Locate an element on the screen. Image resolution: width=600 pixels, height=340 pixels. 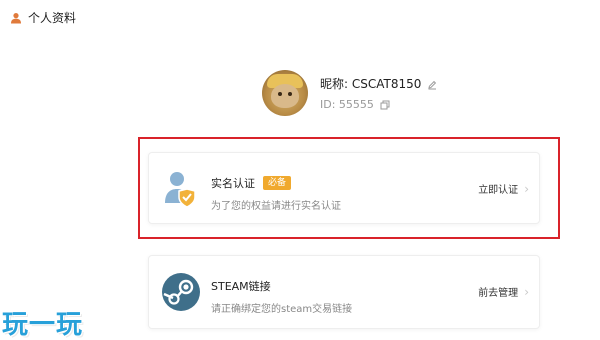
steam-description: 请正确绑定您的steam交易链接 is located at coordinates (282, 309).